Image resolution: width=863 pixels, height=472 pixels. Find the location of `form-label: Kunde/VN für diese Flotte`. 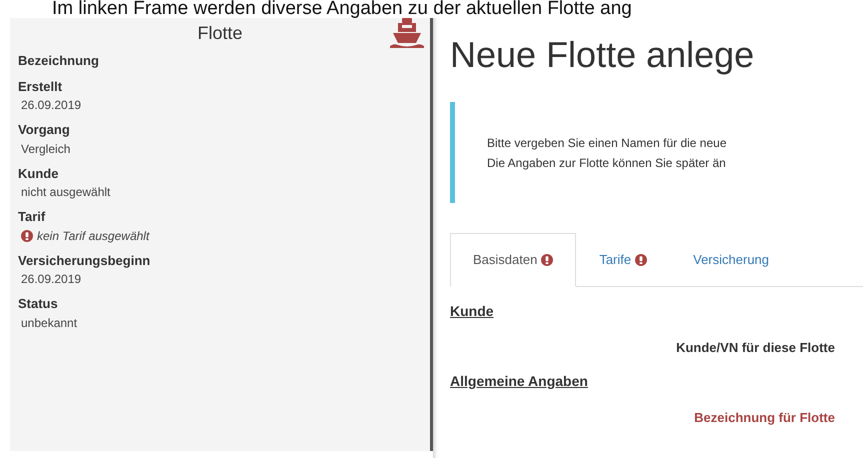

form-label: Kunde/VN für diese Flotte is located at coordinates (755, 347).